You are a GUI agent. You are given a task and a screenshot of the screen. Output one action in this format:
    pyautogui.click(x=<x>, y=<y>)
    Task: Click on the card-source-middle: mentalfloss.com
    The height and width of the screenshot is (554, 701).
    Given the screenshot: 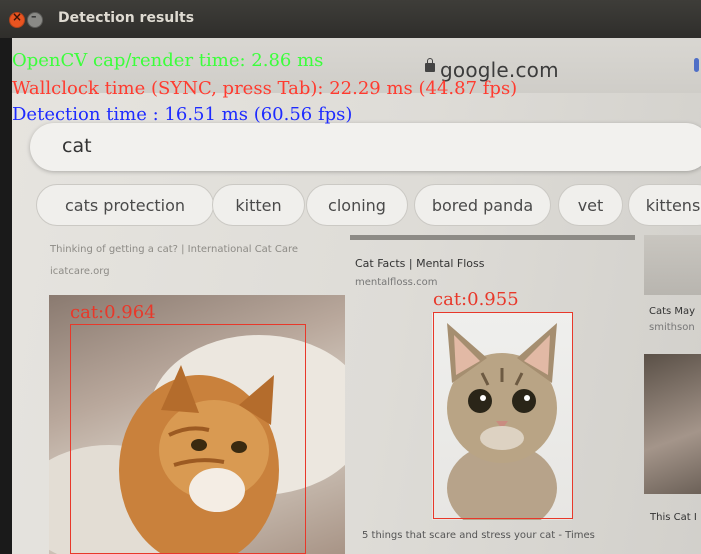 What is the action you would take?
    pyautogui.click(x=396, y=282)
    